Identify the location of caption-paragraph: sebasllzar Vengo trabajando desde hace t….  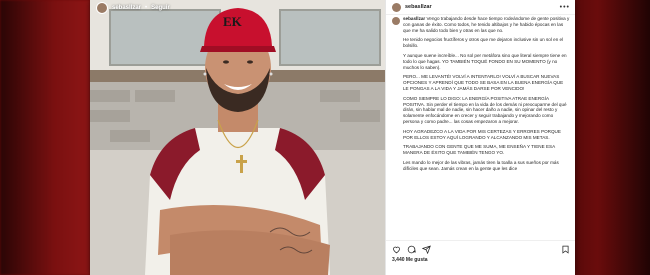
(486, 24).